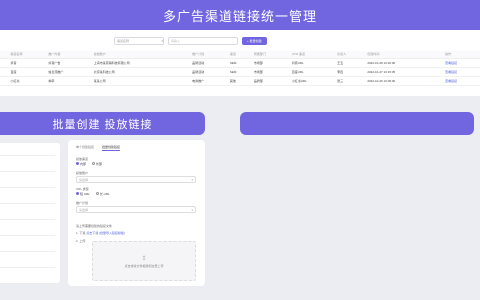  Describe the element at coordinates (68, 81) in the screenshot. I see `table-cell: 种草` at that location.